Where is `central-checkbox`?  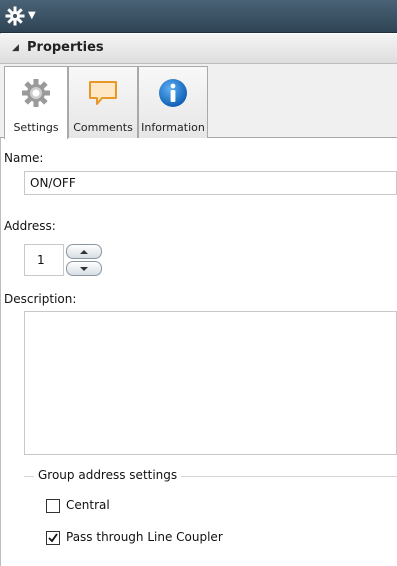
central-checkbox is located at coordinates (53, 506).